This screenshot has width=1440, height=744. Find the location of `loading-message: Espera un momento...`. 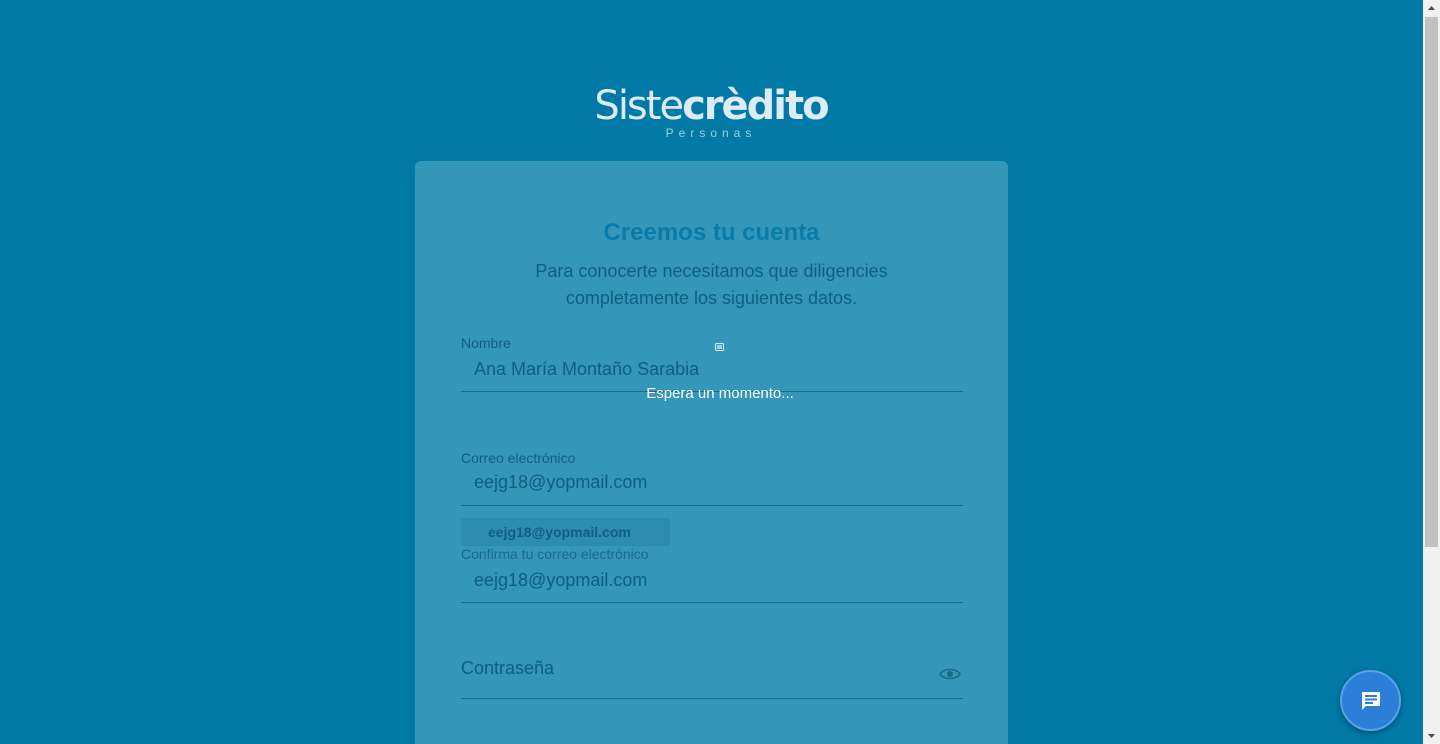

loading-message: Espera un momento... is located at coordinates (720, 393).